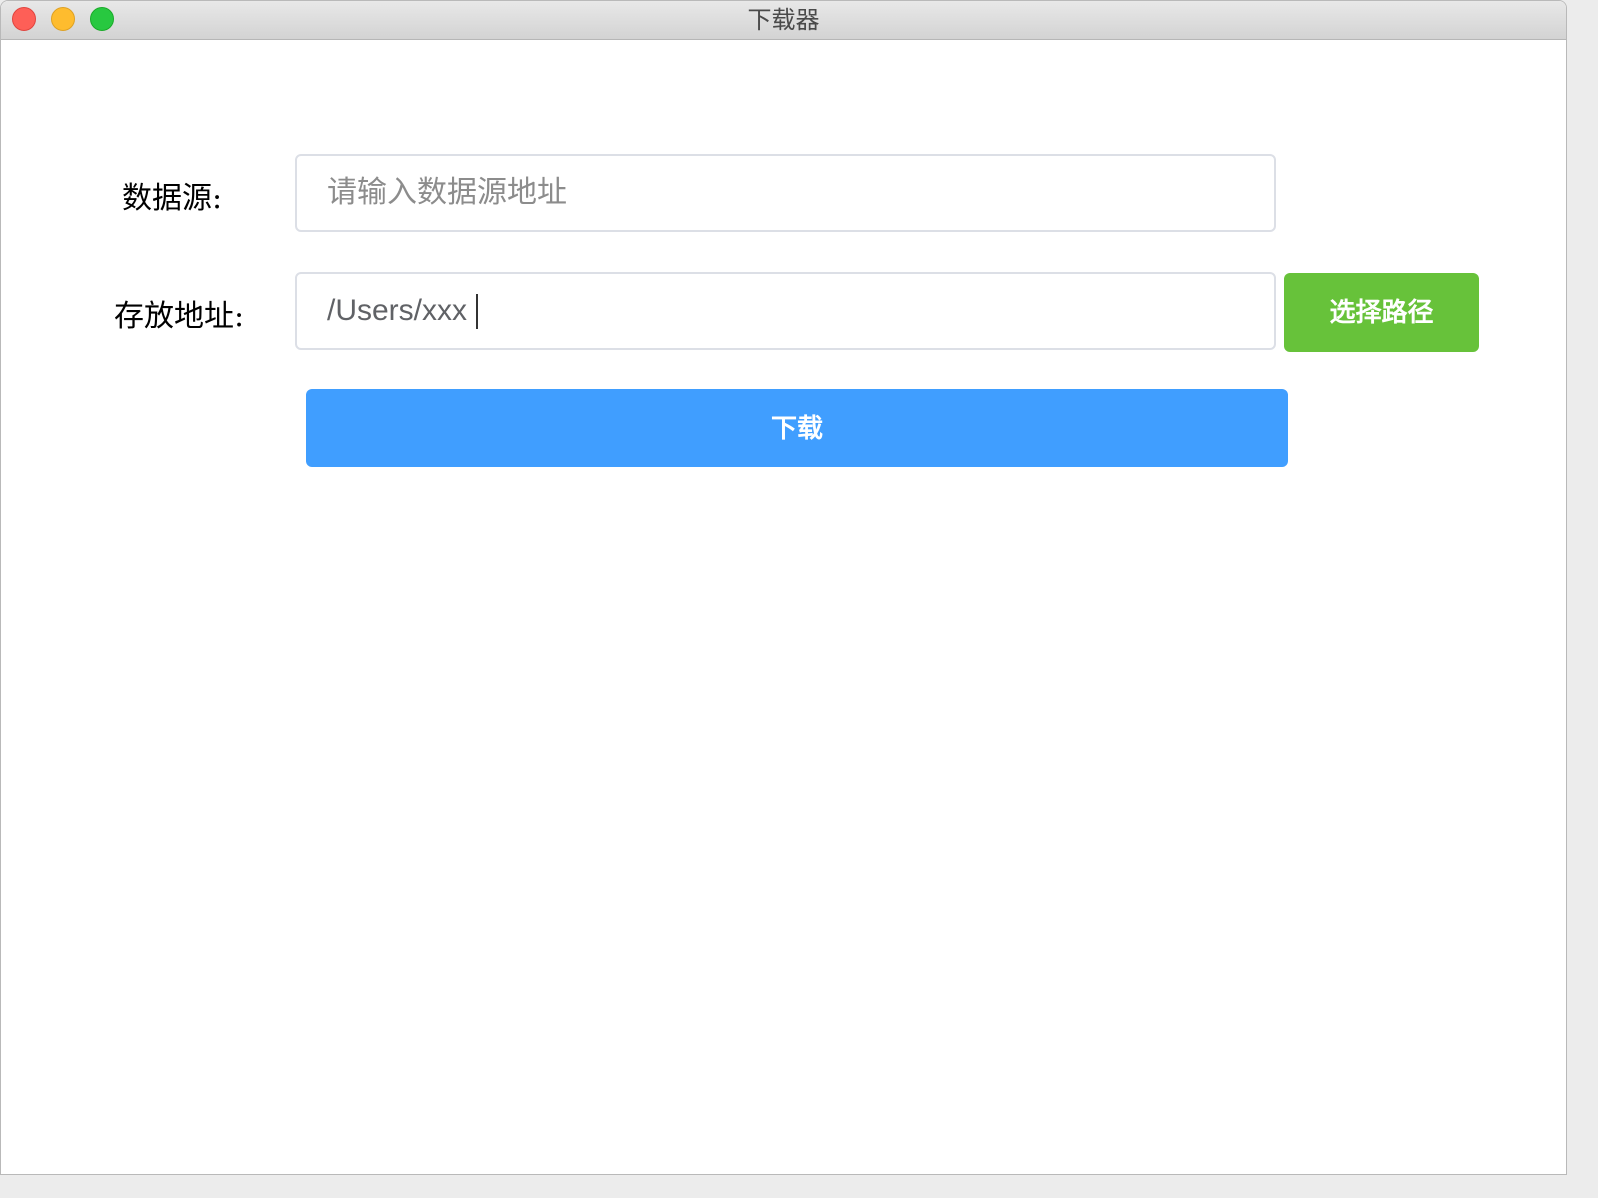 This screenshot has width=1598, height=1198. I want to click on save-path-label: 存放地址:, so click(179, 316).